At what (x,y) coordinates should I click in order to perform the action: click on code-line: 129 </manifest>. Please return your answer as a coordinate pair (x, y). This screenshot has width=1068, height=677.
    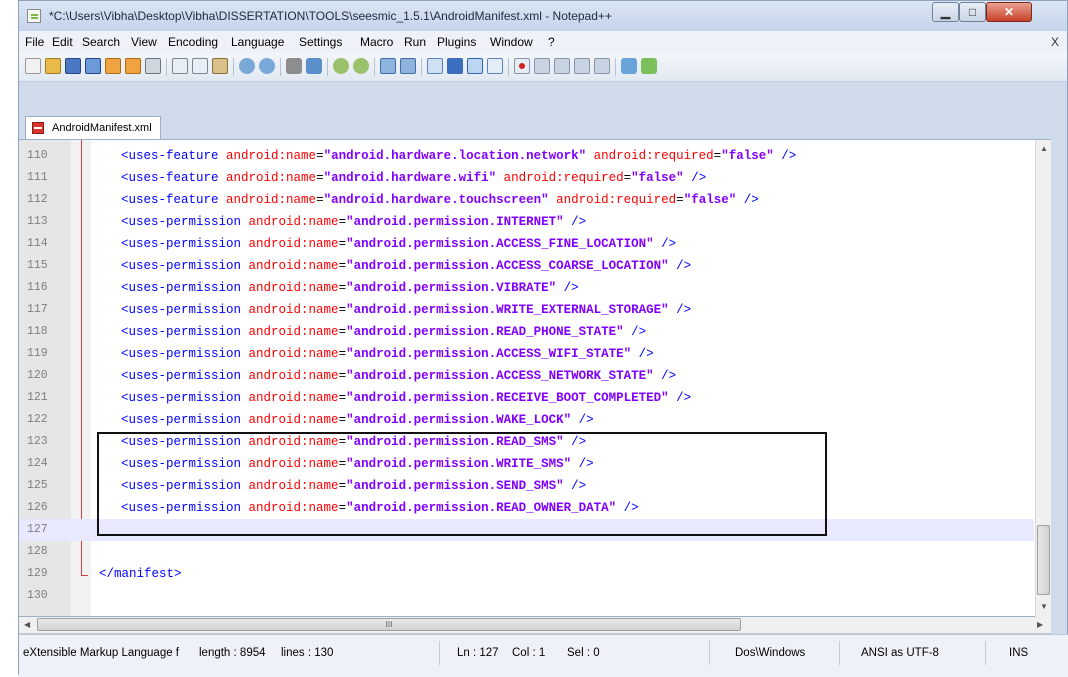
    Looking at the image, I should click on (526, 574).